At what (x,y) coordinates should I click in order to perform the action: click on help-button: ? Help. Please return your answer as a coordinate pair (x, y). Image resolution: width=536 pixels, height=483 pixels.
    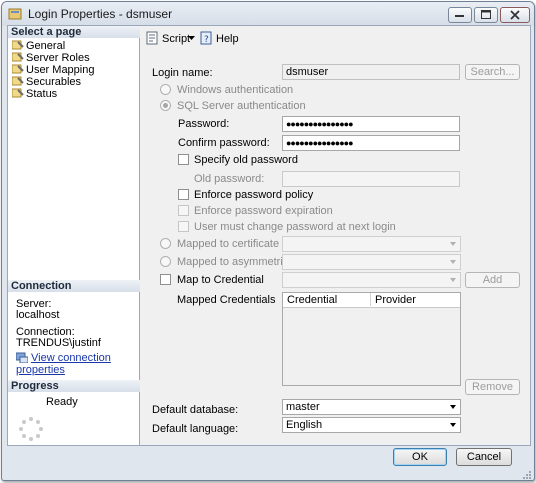
    Looking at the image, I should click on (219, 38).